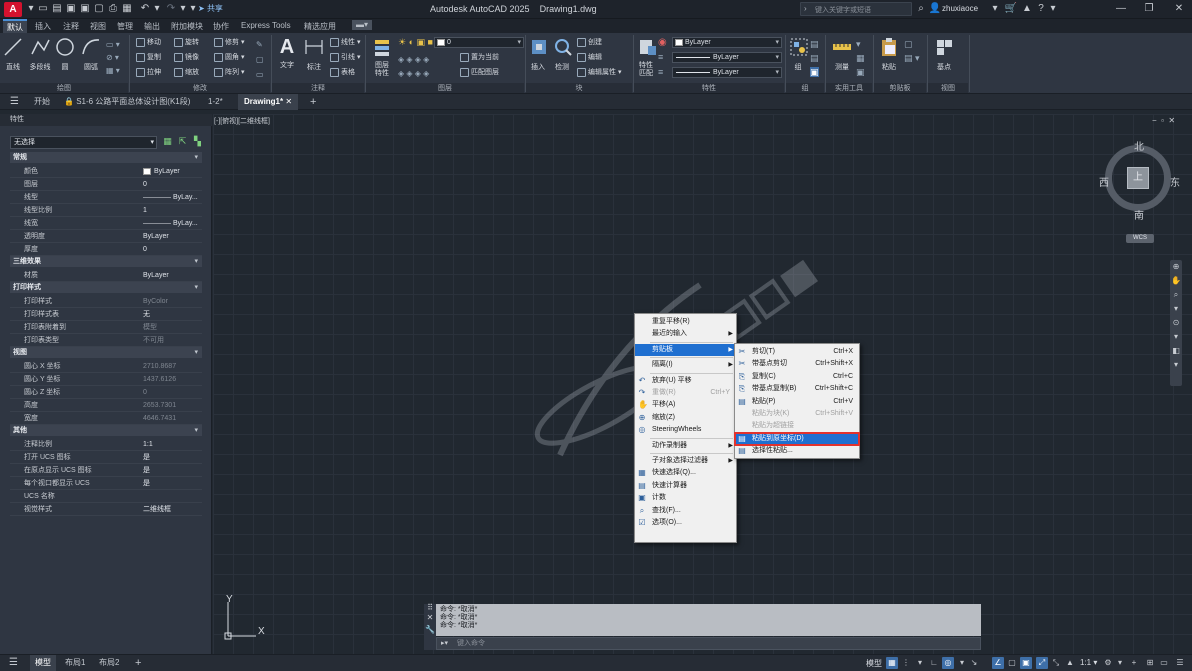 This screenshot has height=671, width=1192. What do you see at coordinates (127, 102) in the screenshot?
I see `doc-tab-s1-6: 🔒 S1-6 公路平面总体设计图(K1段)` at bounding box center [127, 102].